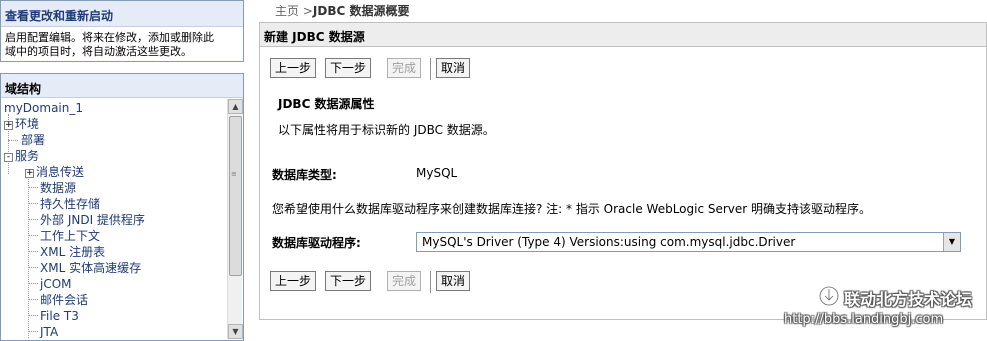 This screenshot has width=987, height=341. I want to click on tree-item-label: 工作上下文, so click(70, 236).